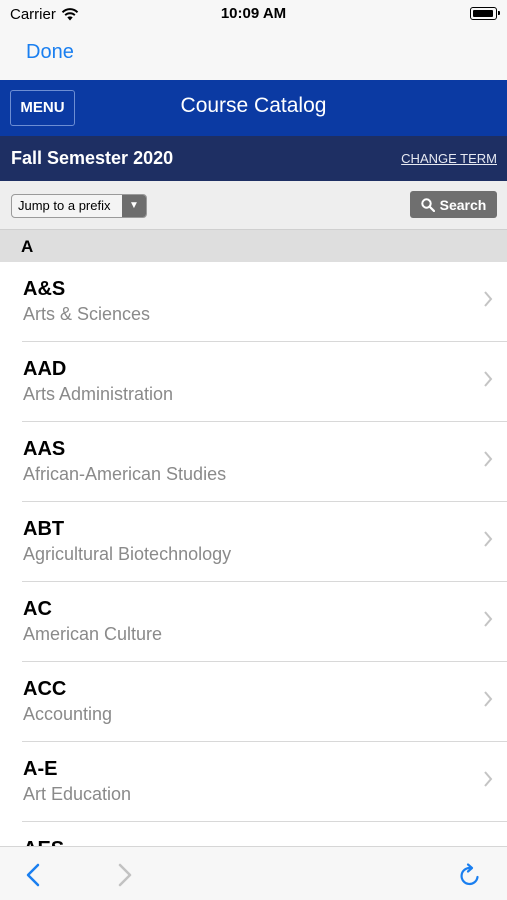 The width and height of the screenshot is (507, 900). I want to click on reload-icon, so click(470, 875).